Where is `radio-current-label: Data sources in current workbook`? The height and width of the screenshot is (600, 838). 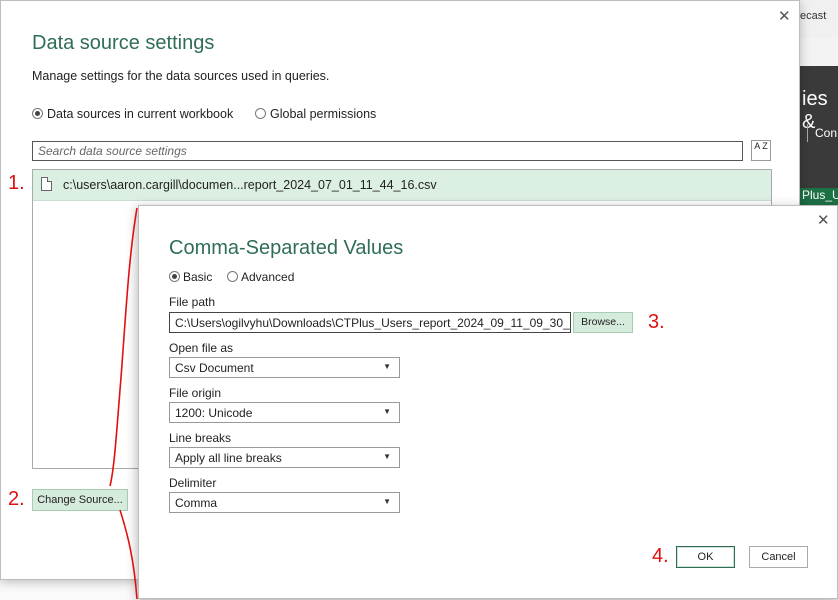 radio-current-label: Data sources in current workbook is located at coordinates (140, 114).